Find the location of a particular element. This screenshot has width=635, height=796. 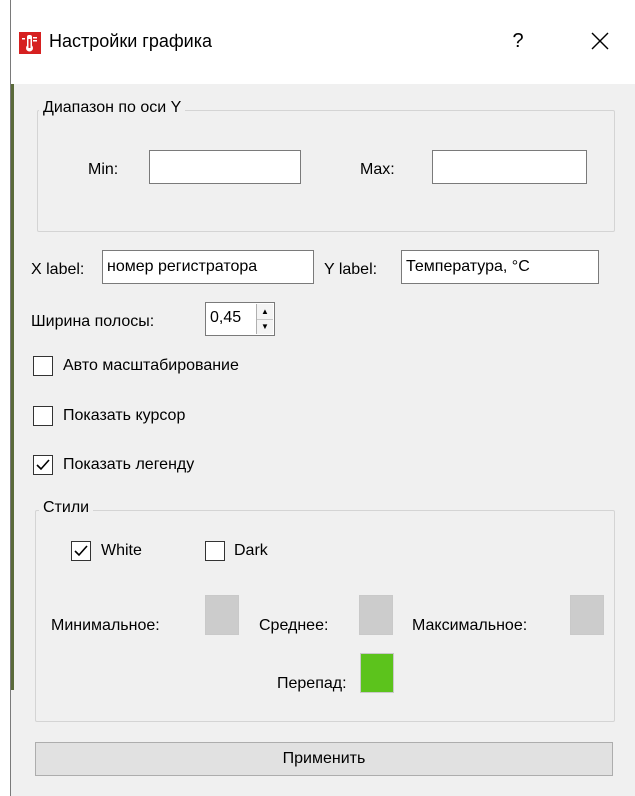

y-min-input is located at coordinates (225, 167).